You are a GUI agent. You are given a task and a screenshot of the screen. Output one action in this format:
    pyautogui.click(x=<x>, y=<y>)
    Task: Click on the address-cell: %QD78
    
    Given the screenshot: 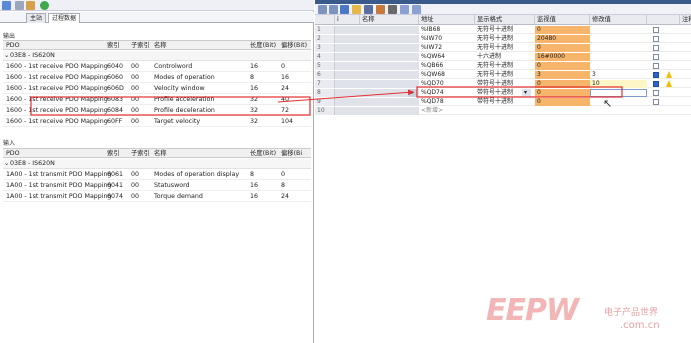 What is the action you would take?
    pyautogui.click(x=447, y=102)
    